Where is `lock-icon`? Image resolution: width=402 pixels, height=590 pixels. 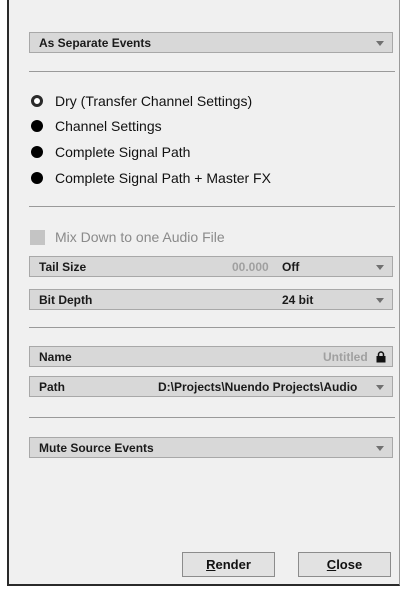
lock-icon is located at coordinates (381, 357).